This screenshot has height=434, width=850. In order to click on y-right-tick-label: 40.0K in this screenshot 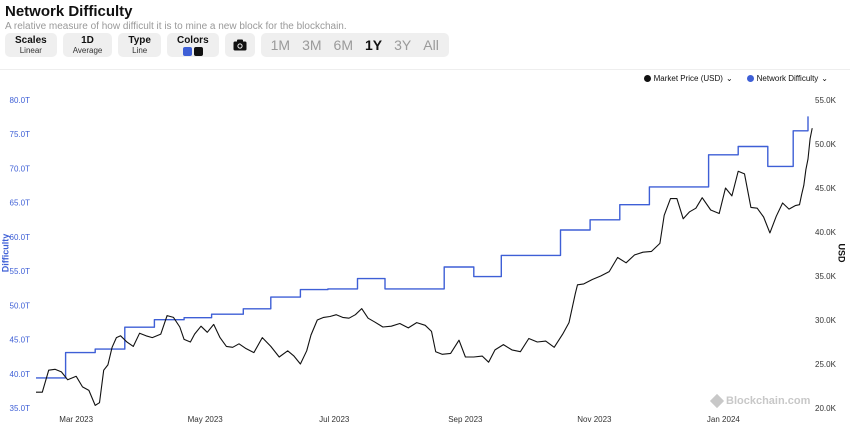, I will do `click(826, 232)`.